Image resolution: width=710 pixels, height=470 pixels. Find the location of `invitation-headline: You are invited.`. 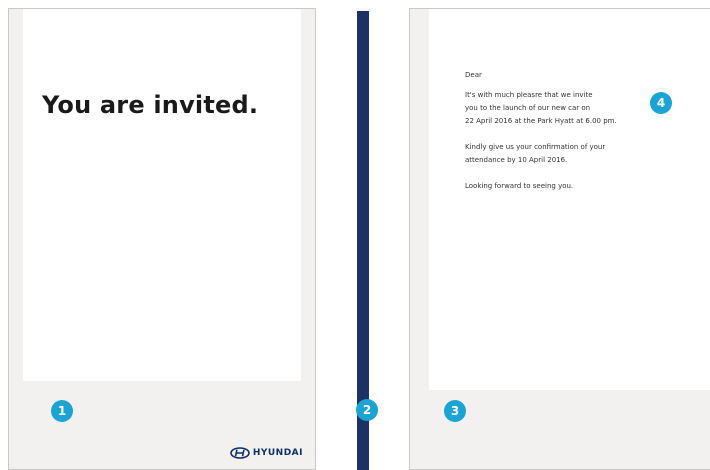

invitation-headline: You are invited. is located at coordinates (150, 105).